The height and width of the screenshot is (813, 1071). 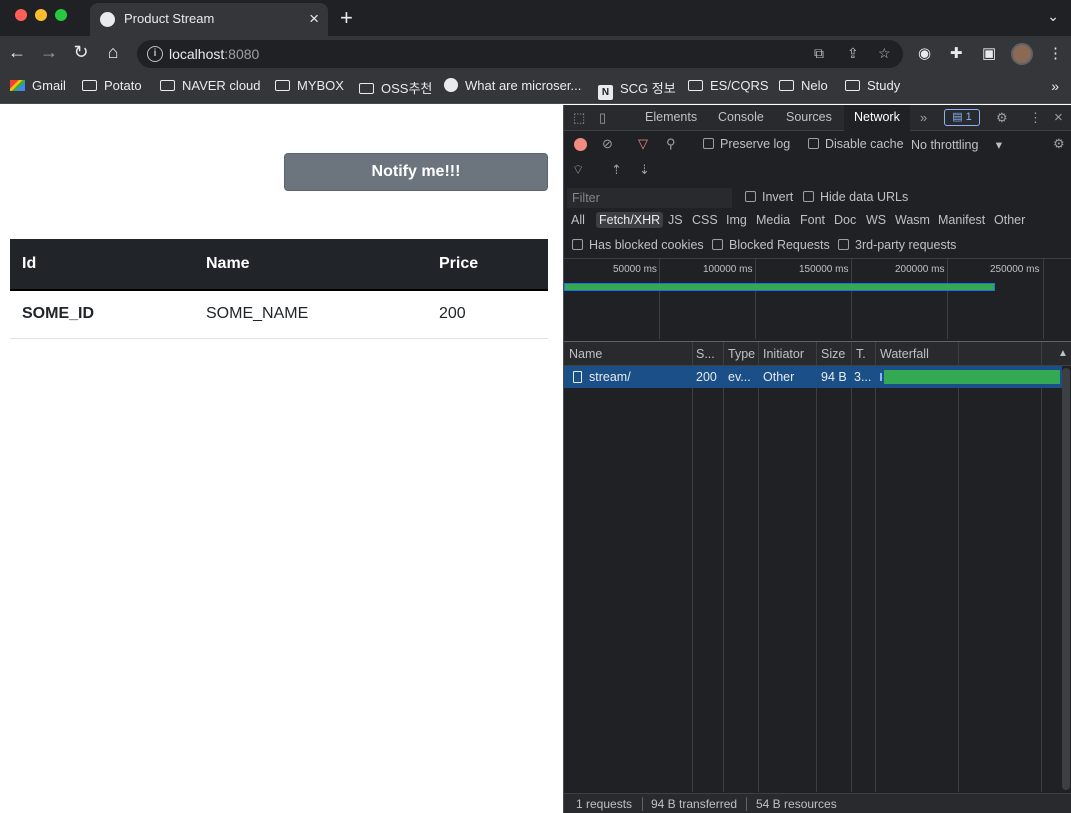 What do you see at coordinates (630, 220) in the screenshot?
I see `type-filter-fetch-xhr: Fetch/XHR` at bounding box center [630, 220].